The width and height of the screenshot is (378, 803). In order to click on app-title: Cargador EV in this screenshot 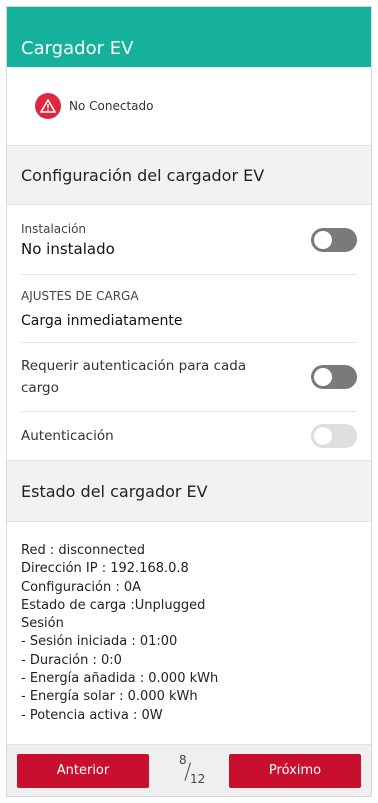, I will do `click(77, 48)`.